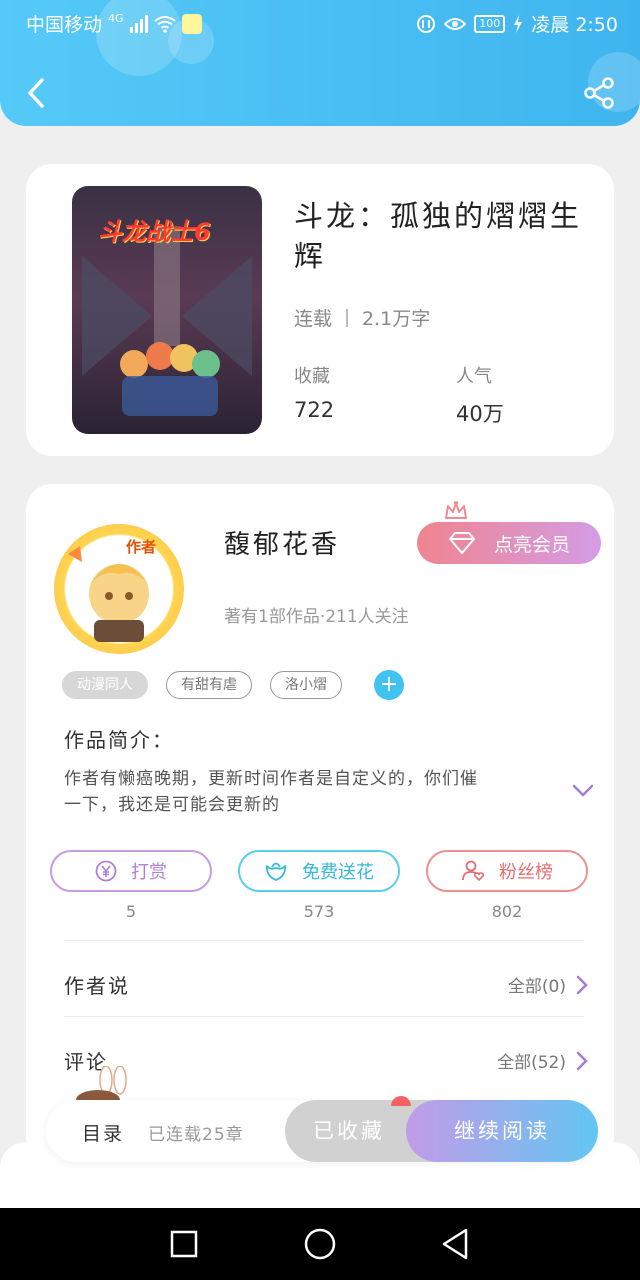  I want to click on collect-value: 722, so click(314, 410).